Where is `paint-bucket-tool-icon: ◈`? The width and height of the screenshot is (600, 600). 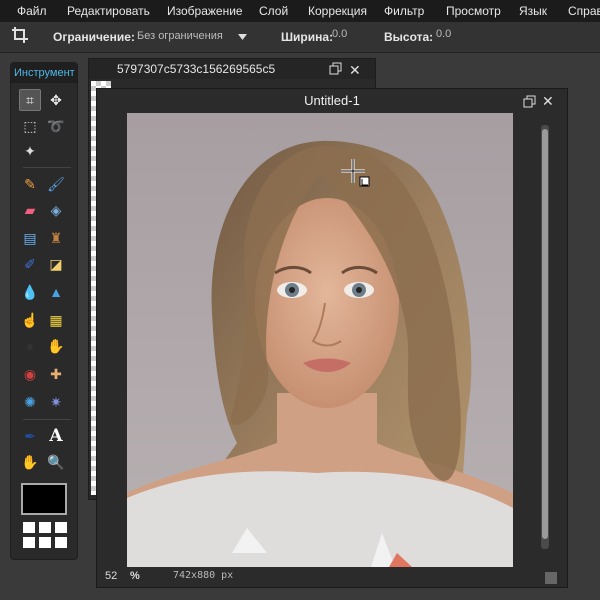 paint-bucket-tool-icon: ◈ is located at coordinates (56, 210).